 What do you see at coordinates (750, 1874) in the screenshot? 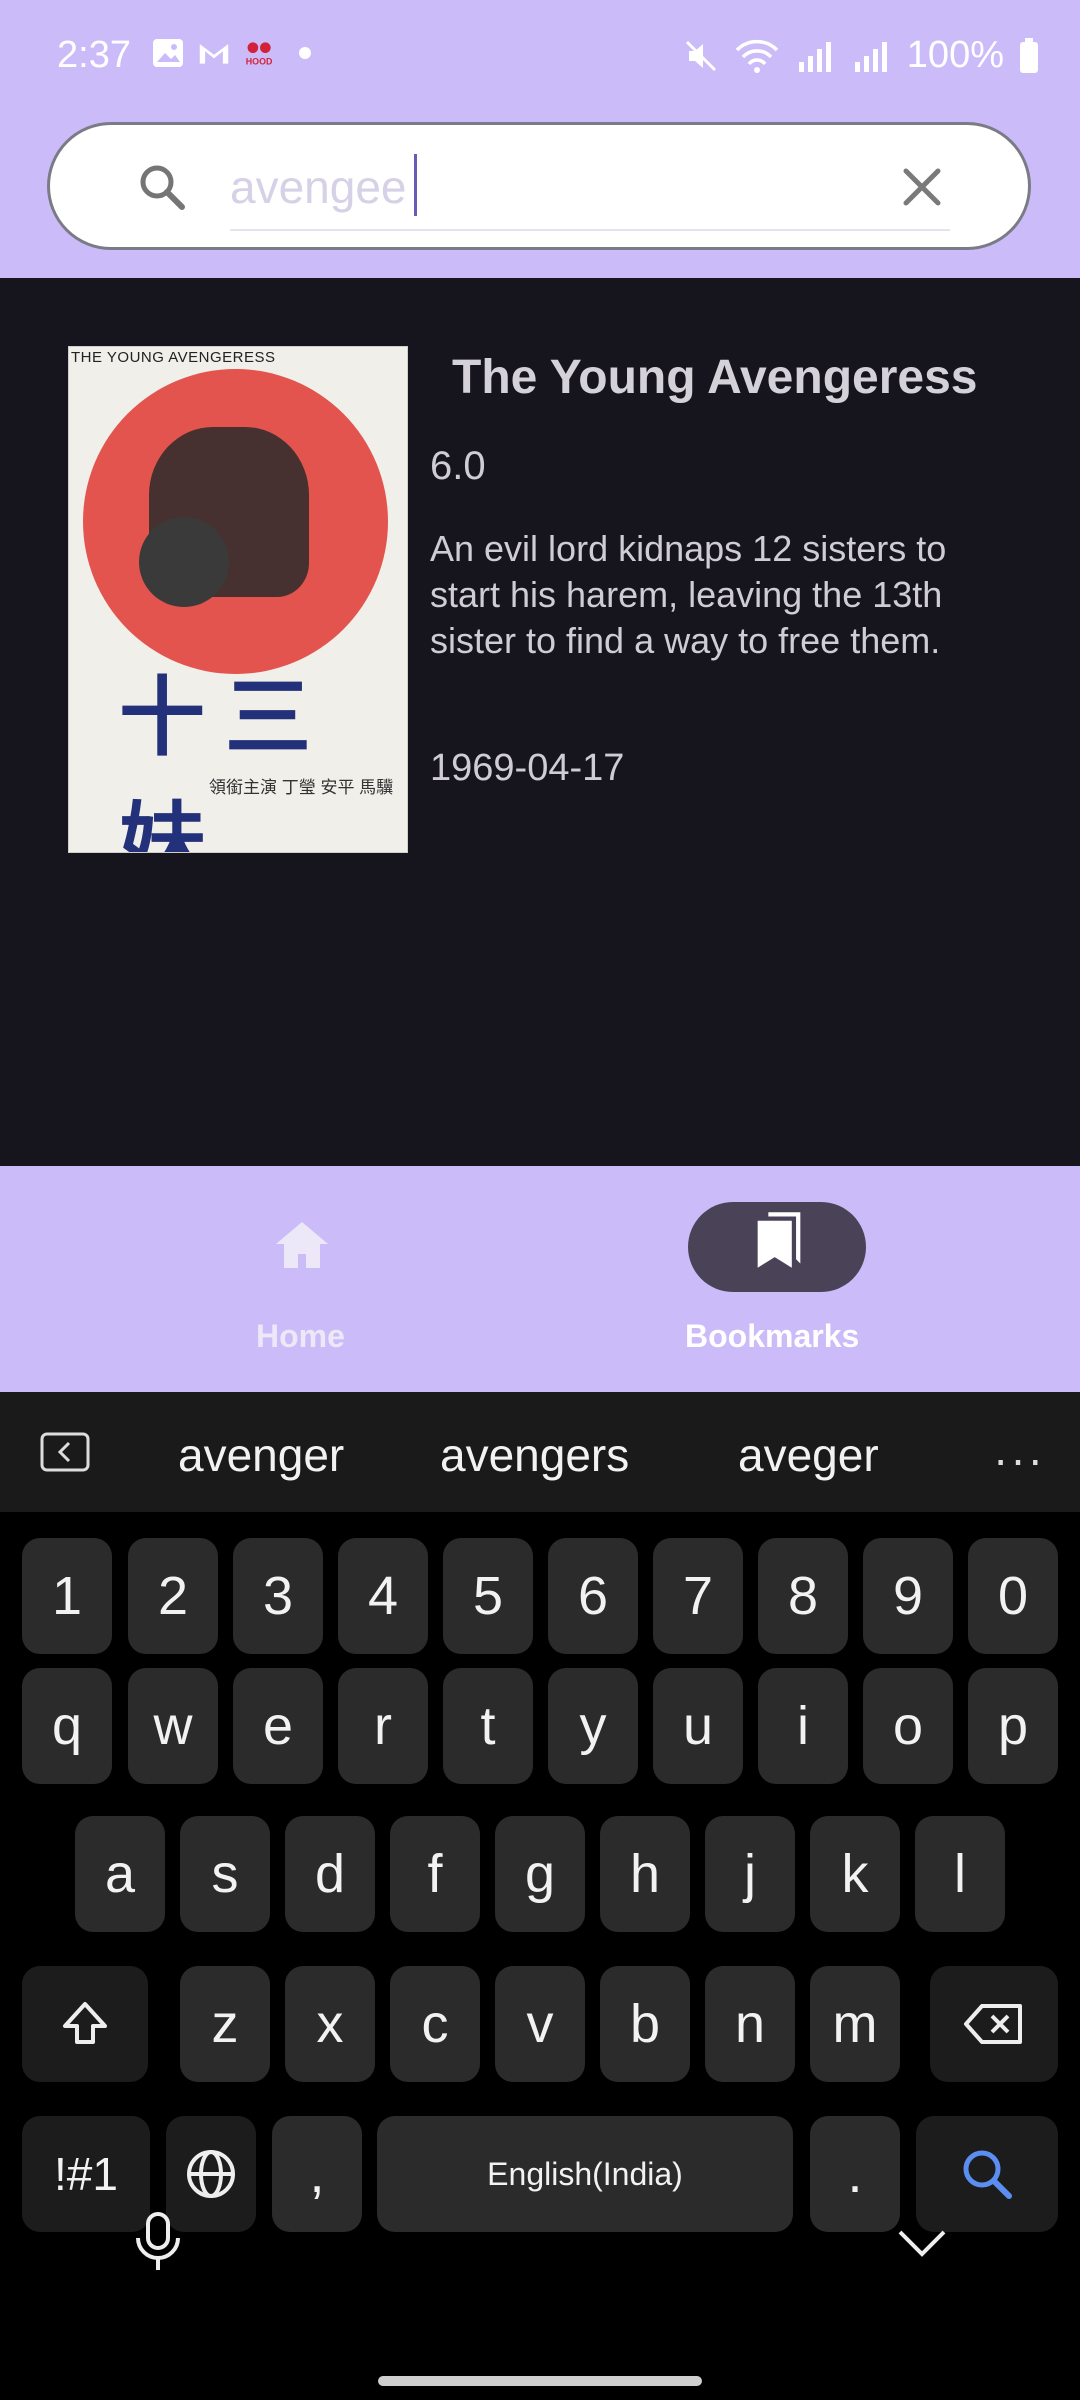
I see `key-j: j` at bounding box center [750, 1874].